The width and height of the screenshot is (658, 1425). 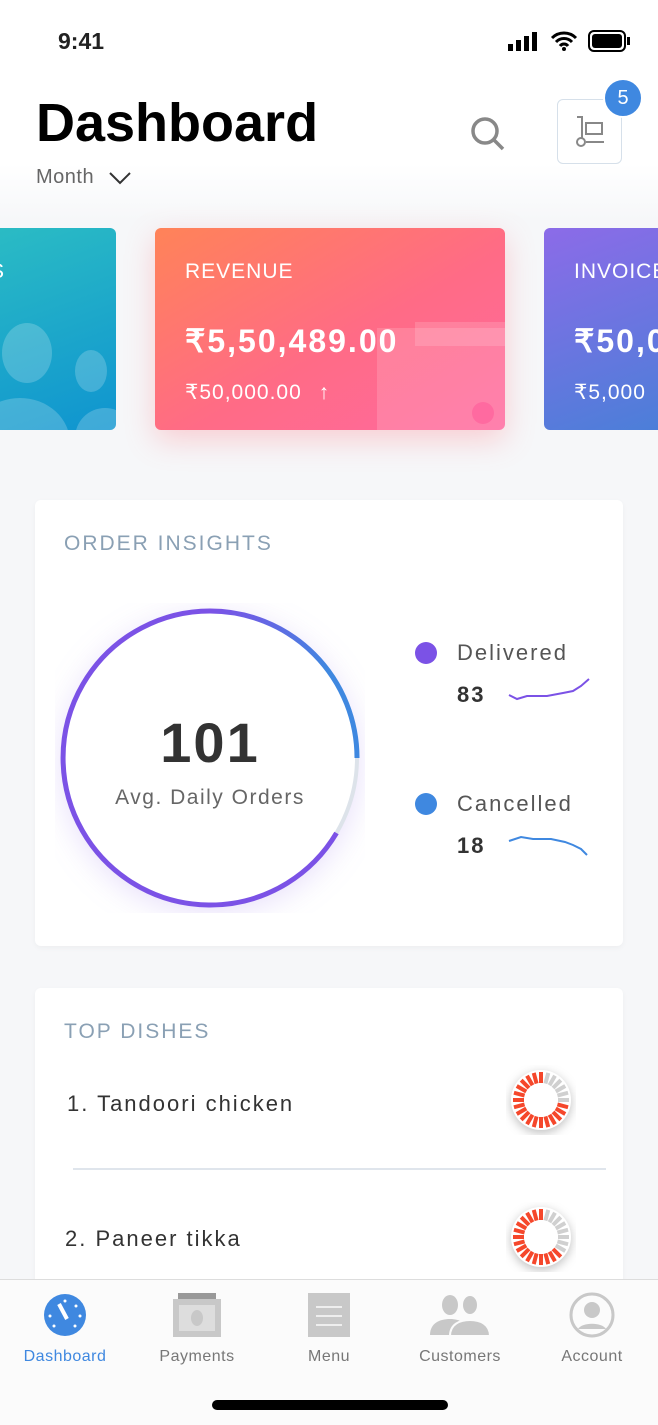 I want to click on period-dropdown: Month, so click(x=84, y=177).